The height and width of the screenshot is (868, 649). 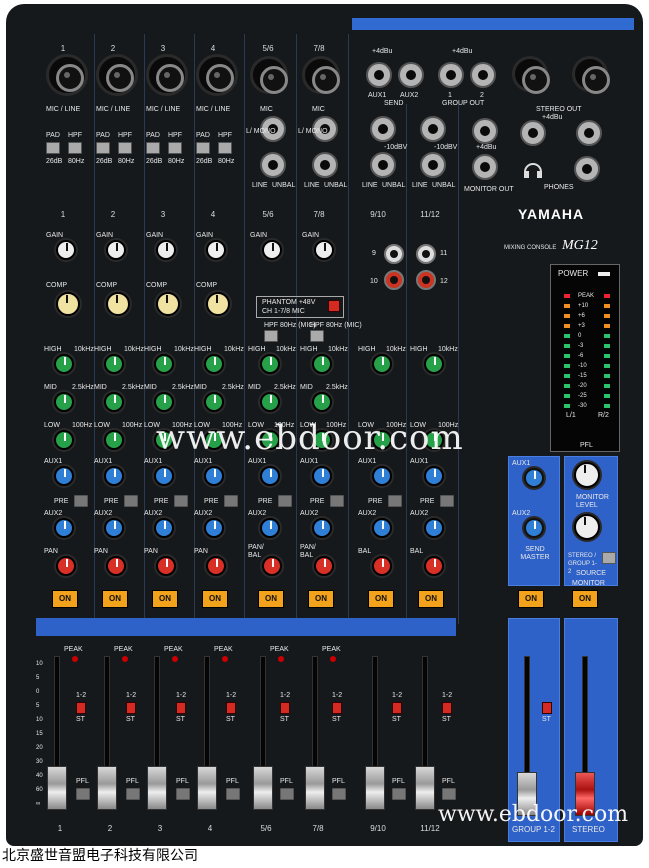 I want to click on stereo-out-l-jack, so click(x=533, y=133).